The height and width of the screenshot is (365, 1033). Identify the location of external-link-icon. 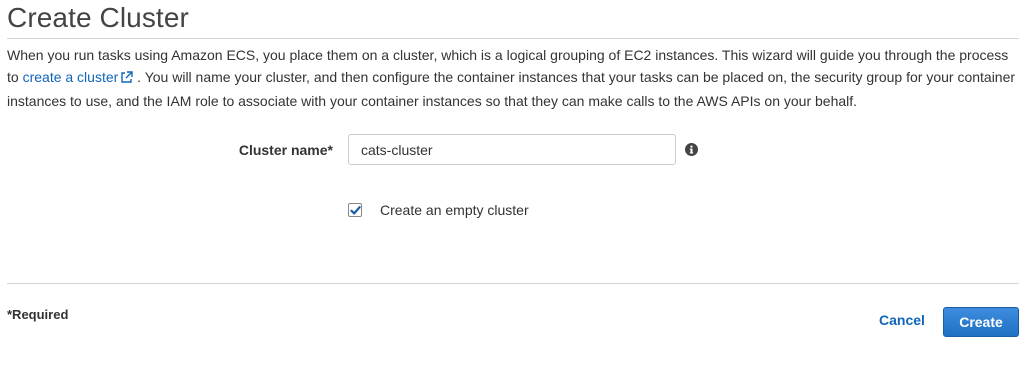
(126, 79).